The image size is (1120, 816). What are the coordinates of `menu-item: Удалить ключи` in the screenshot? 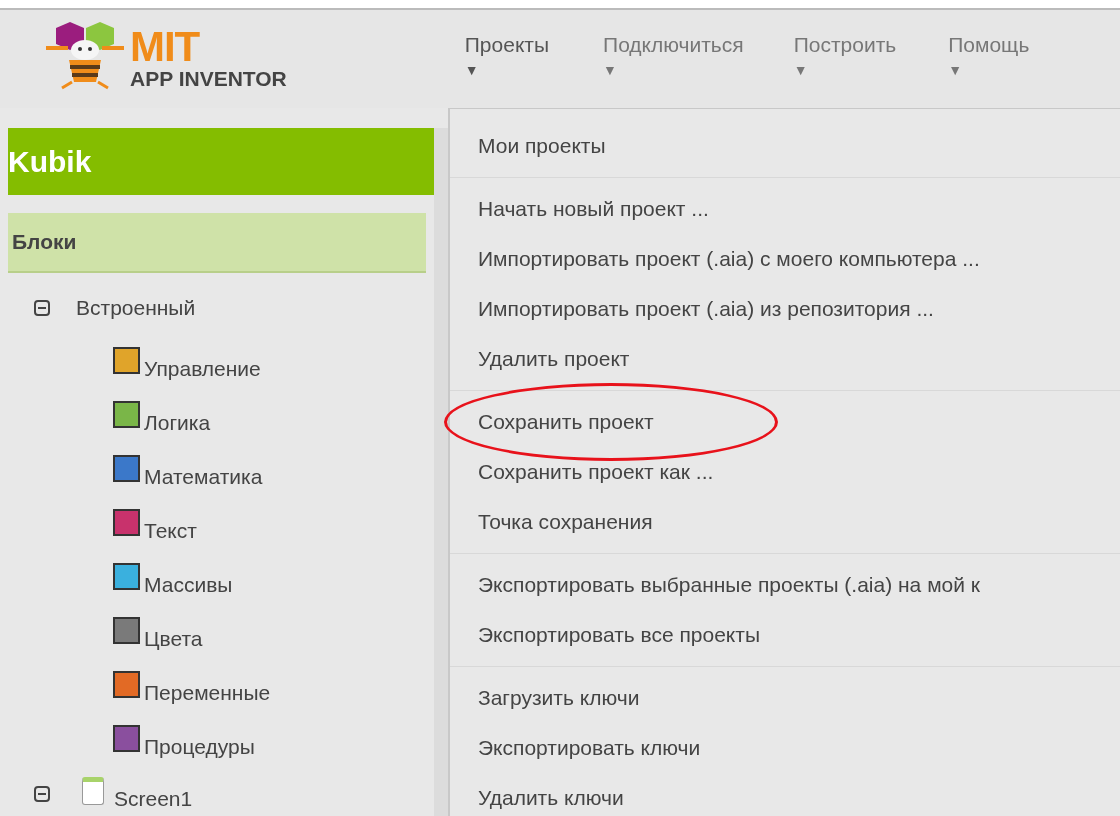 It's located at (551, 798).